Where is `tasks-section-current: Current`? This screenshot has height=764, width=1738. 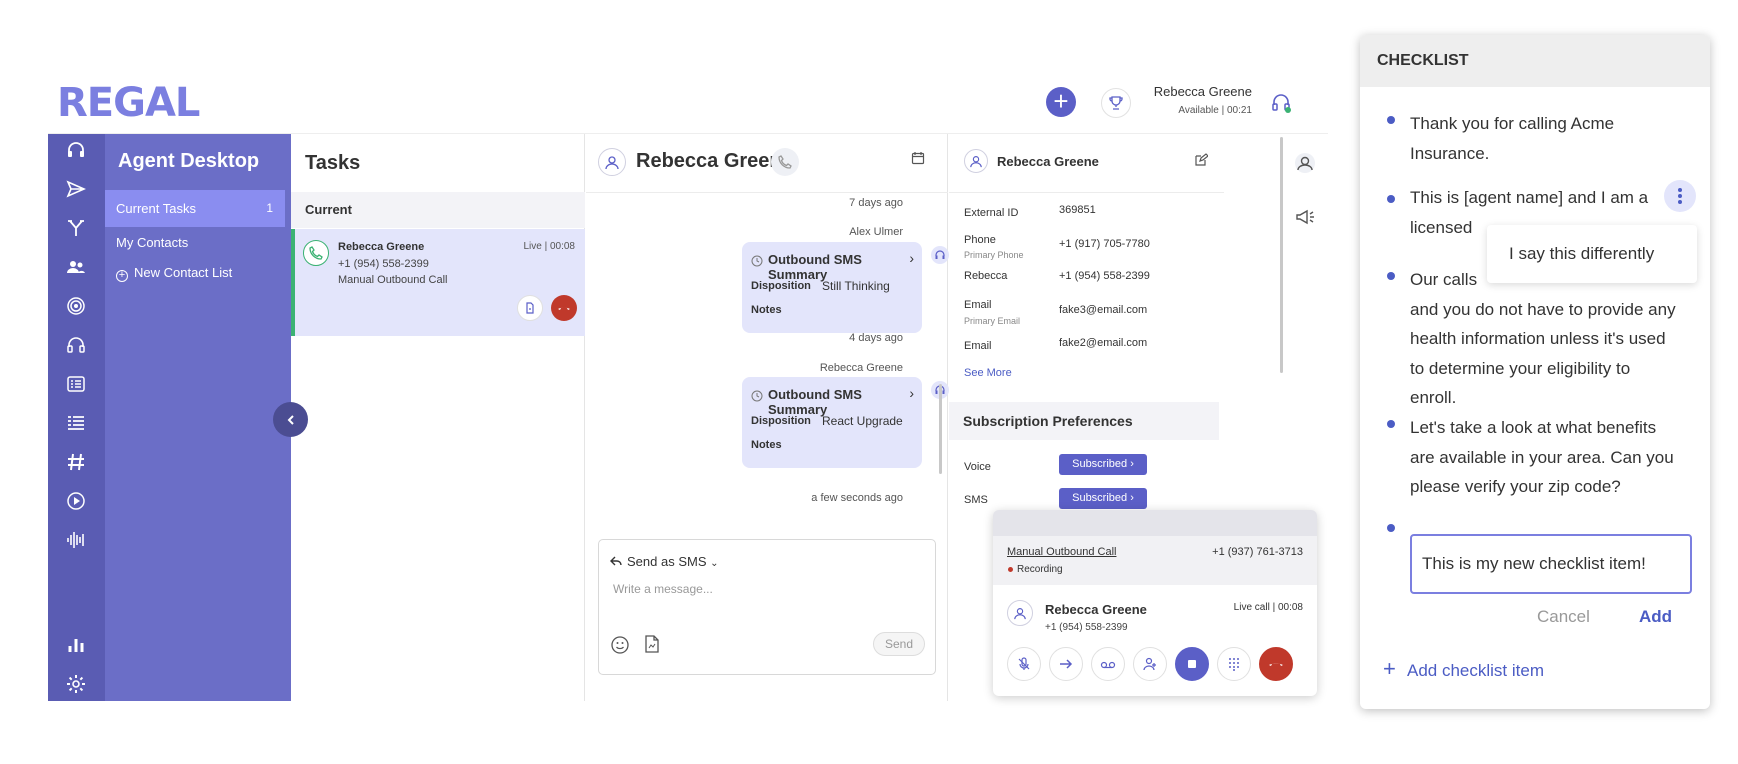
tasks-section-current: Current is located at coordinates (438, 210).